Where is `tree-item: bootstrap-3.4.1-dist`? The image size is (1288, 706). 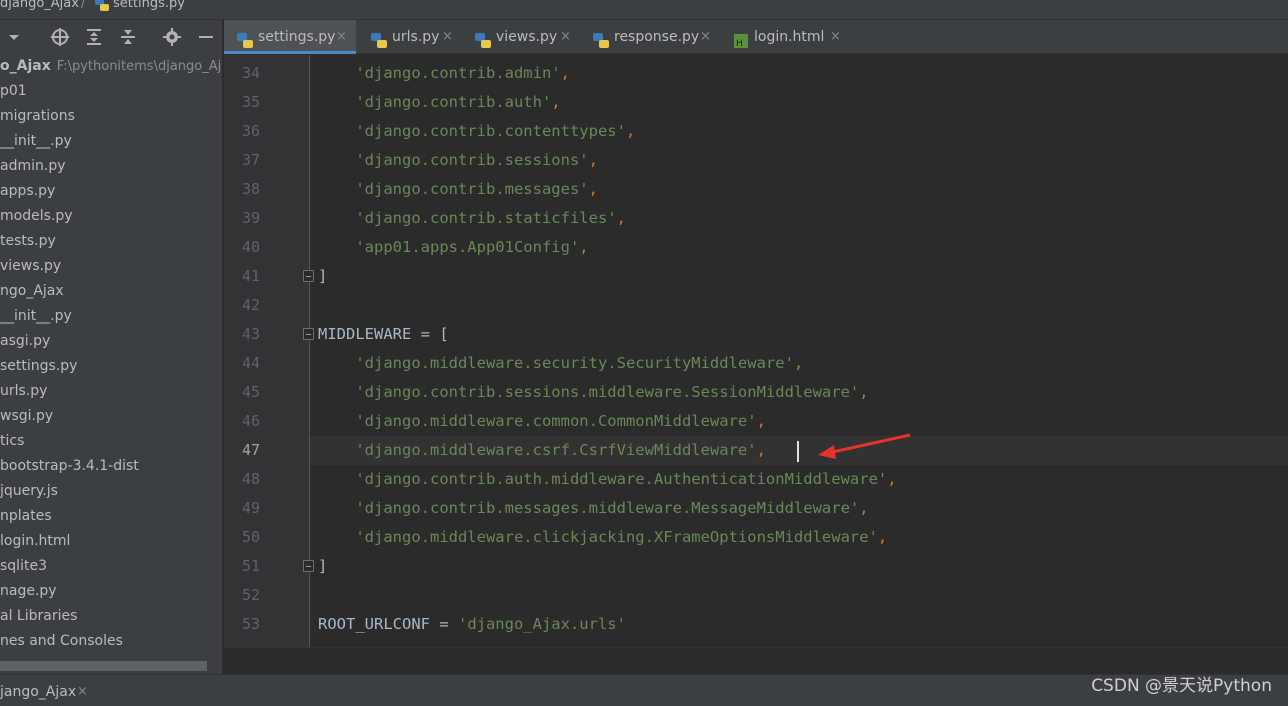
tree-item: bootstrap-3.4.1-dist is located at coordinates (111, 466).